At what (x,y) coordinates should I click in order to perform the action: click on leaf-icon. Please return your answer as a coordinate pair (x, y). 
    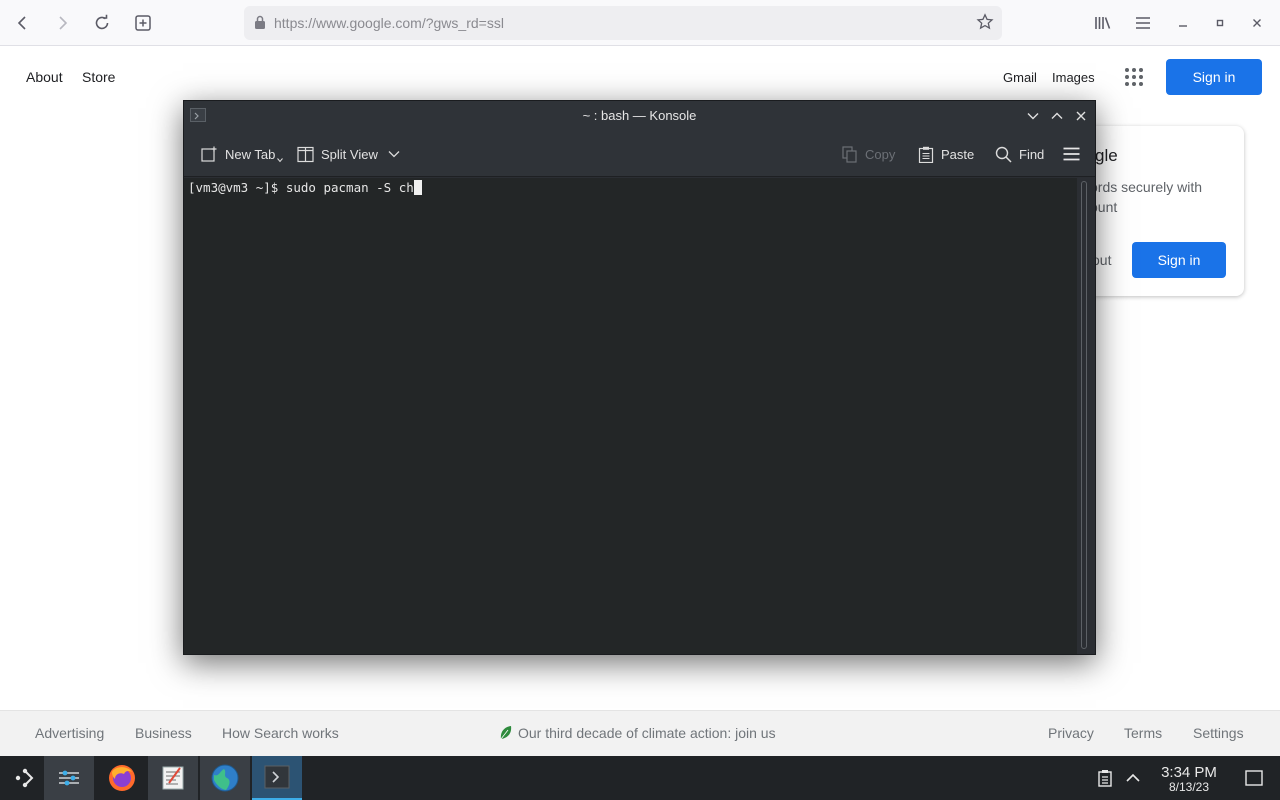
    Looking at the image, I should click on (506, 735).